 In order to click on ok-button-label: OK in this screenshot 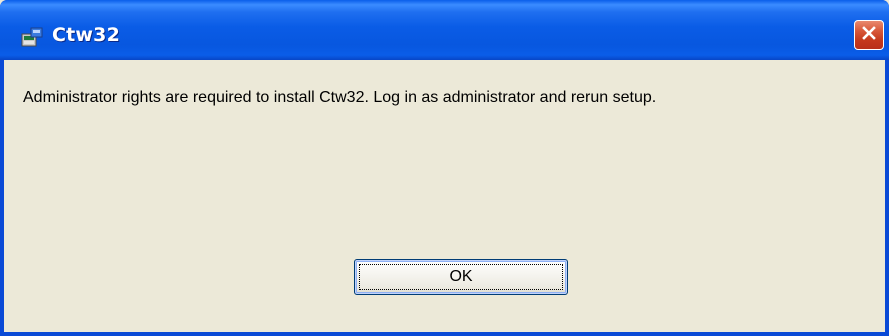, I will do `click(461, 276)`.